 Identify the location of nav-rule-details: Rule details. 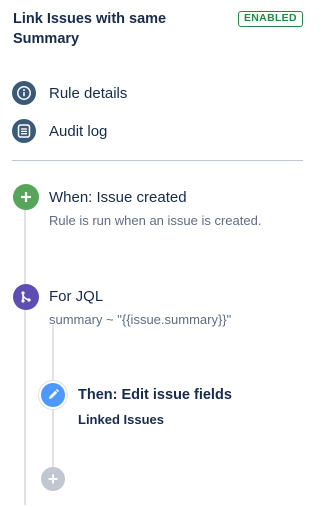
(69, 93).